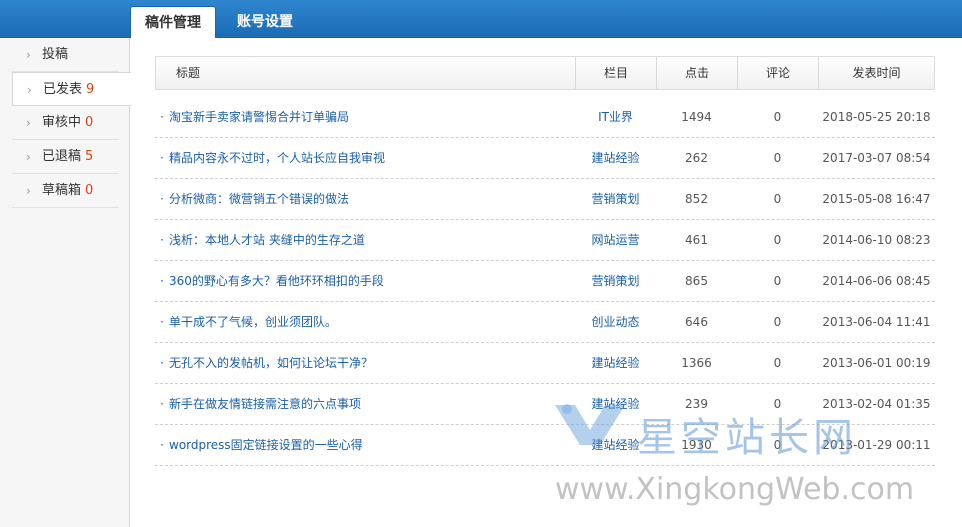  I want to click on article-title-link: 单干成不了气候，创业须团队。, so click(253, 322).